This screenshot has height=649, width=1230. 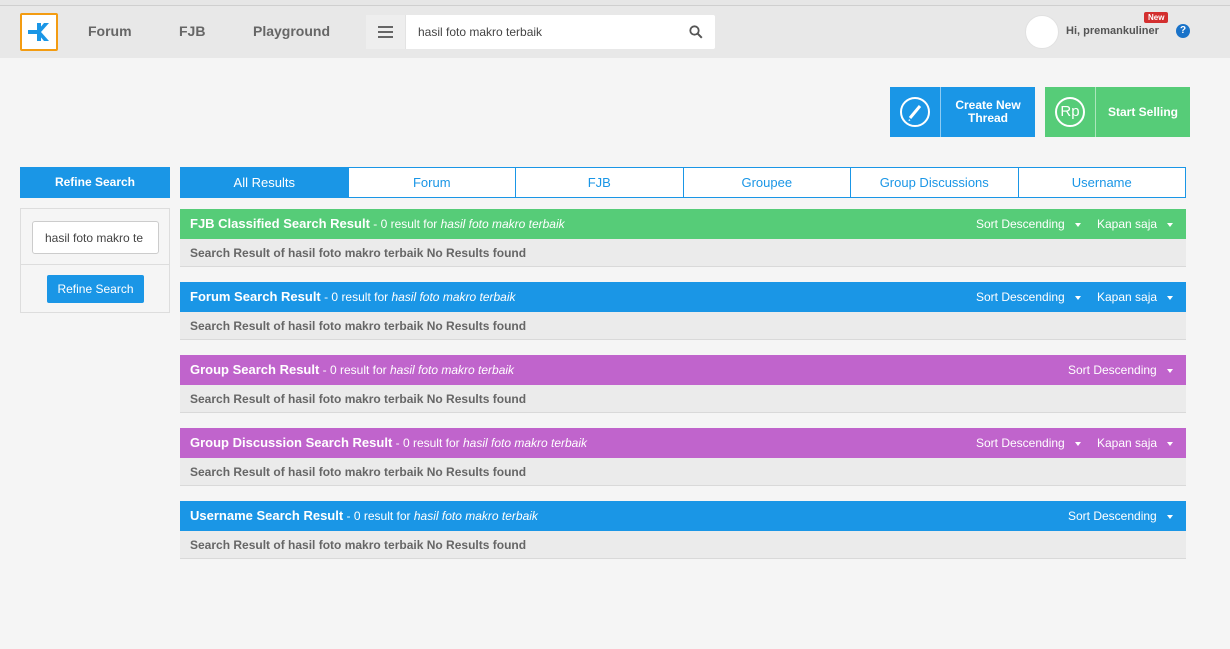 What do you see at coordinates (766, 182) in the screenshot?
I see `tab-groupee: Groupee` at bounding box center [766, 182].